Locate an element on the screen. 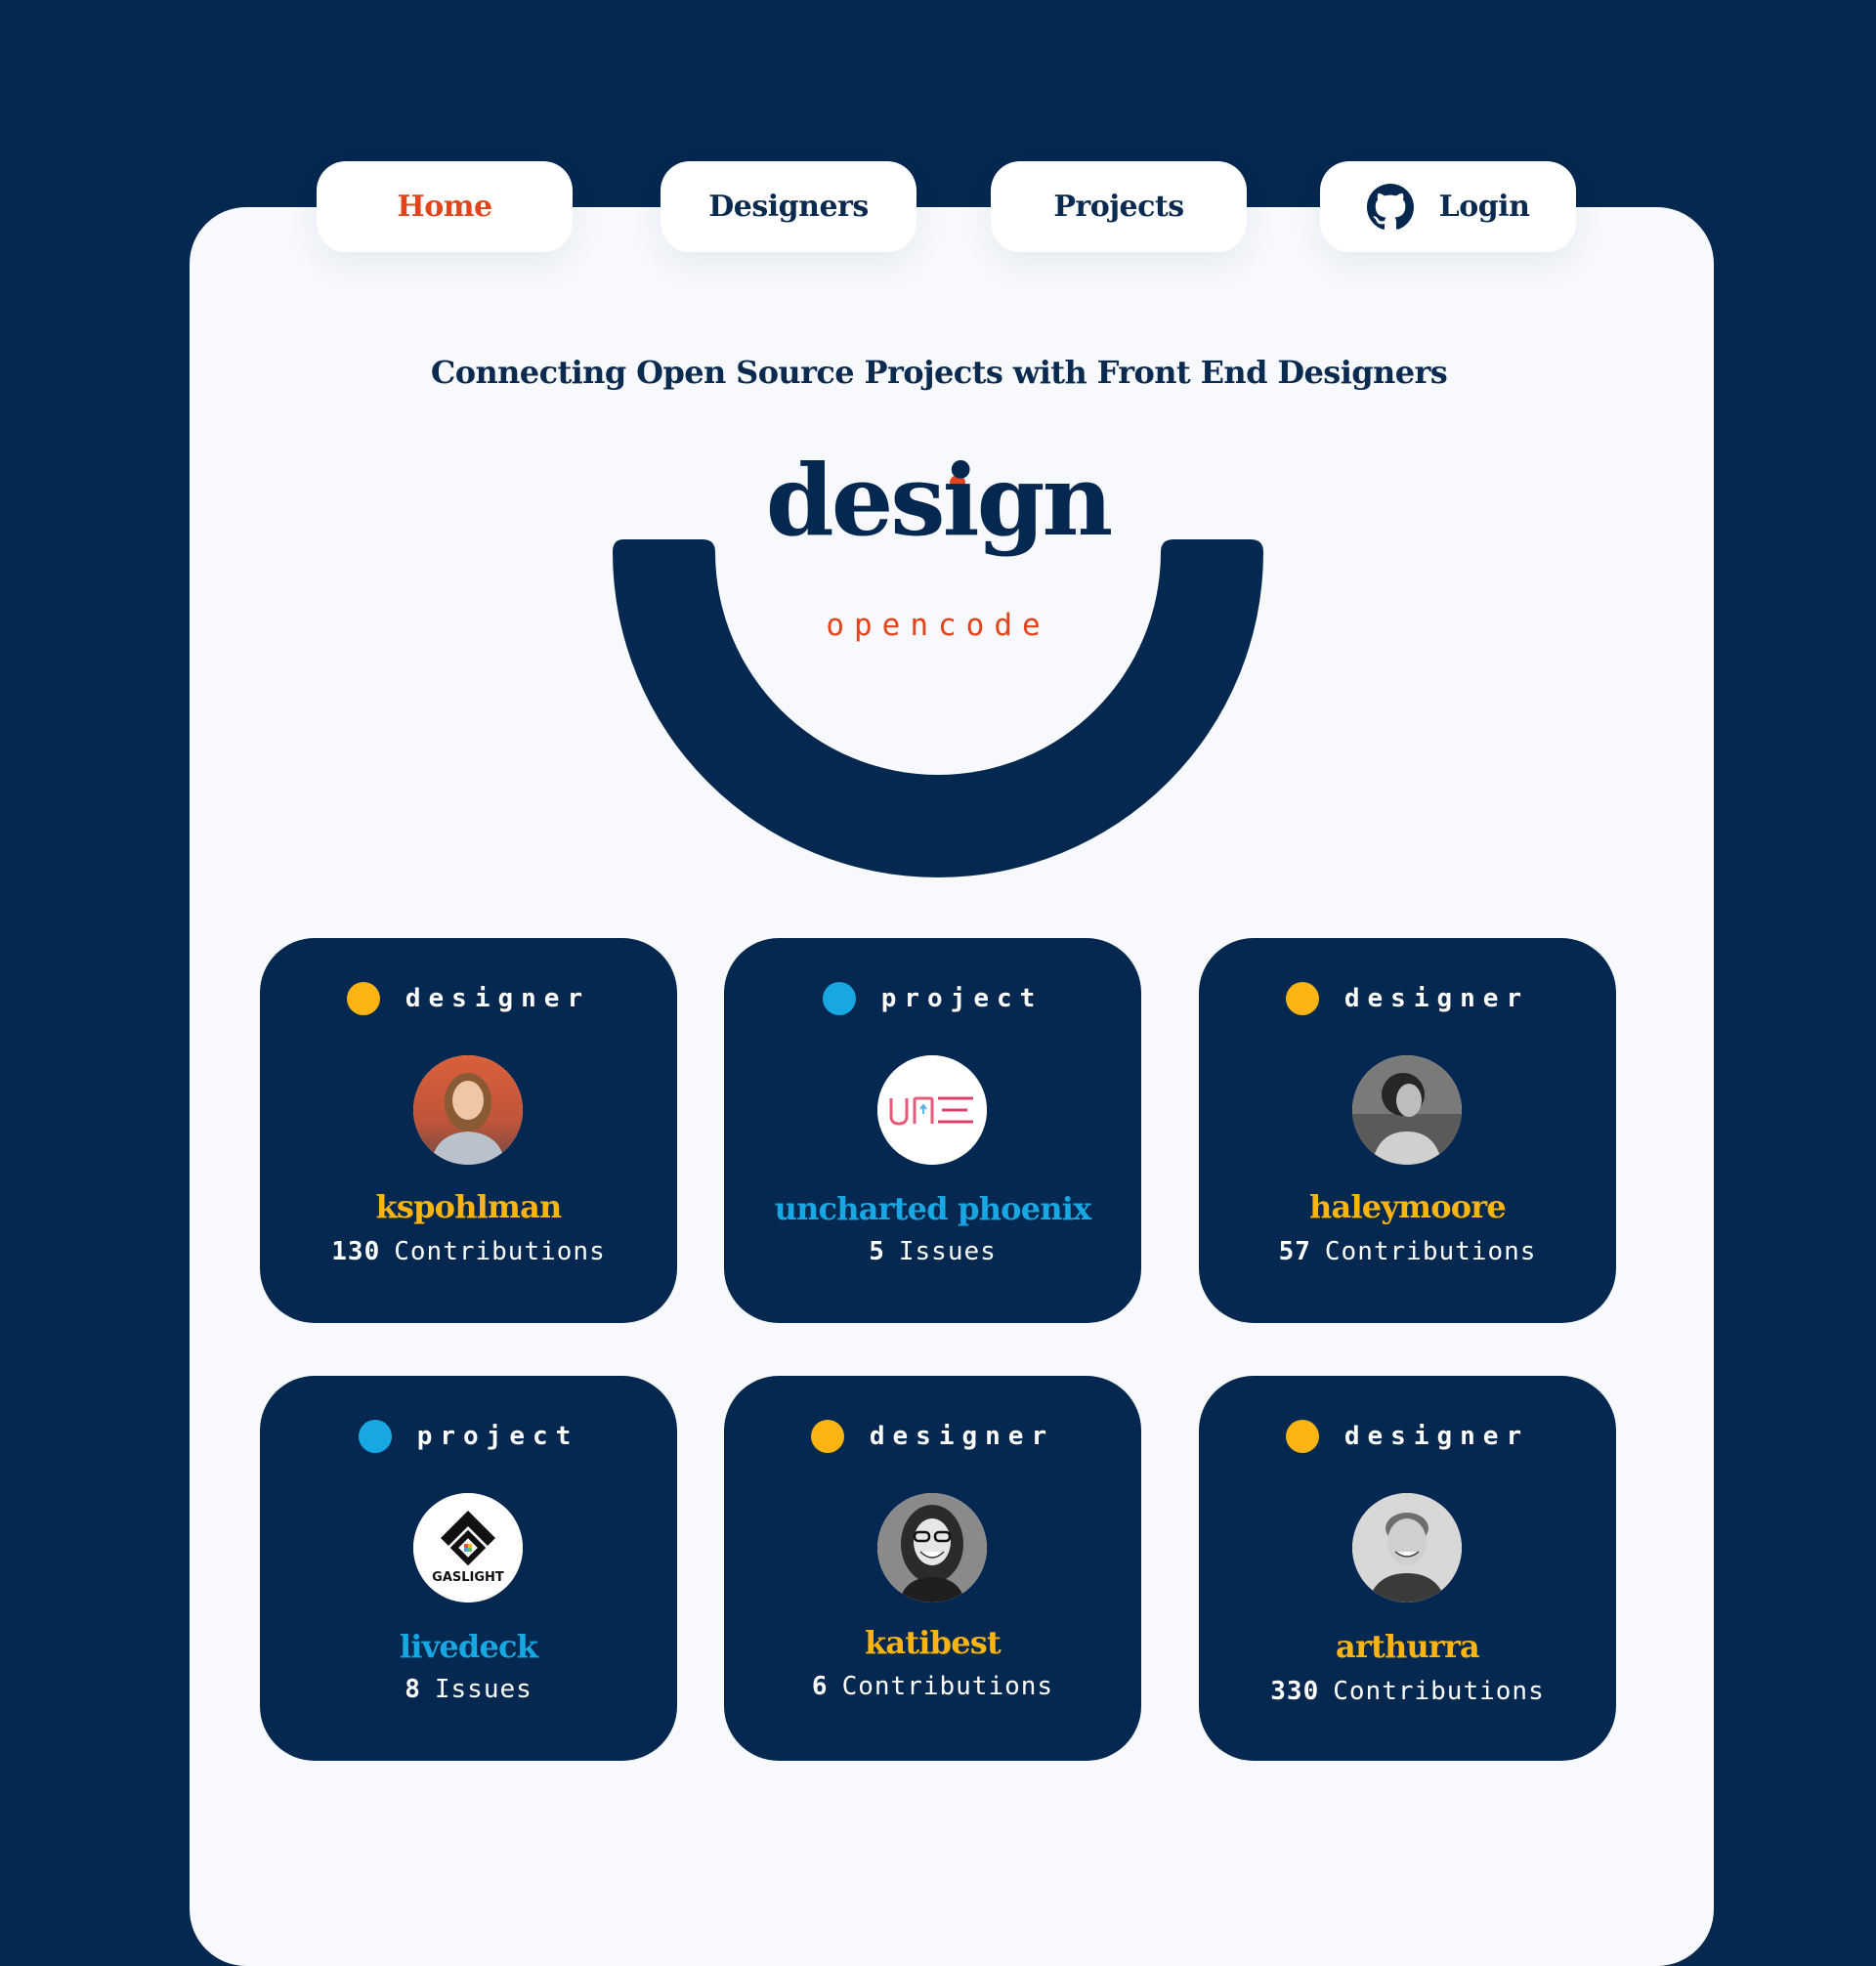 Image resolution: width=1876 pixels, height=1966 pixels. card-stat-count: 5 is located at coordinates (877, 1251).